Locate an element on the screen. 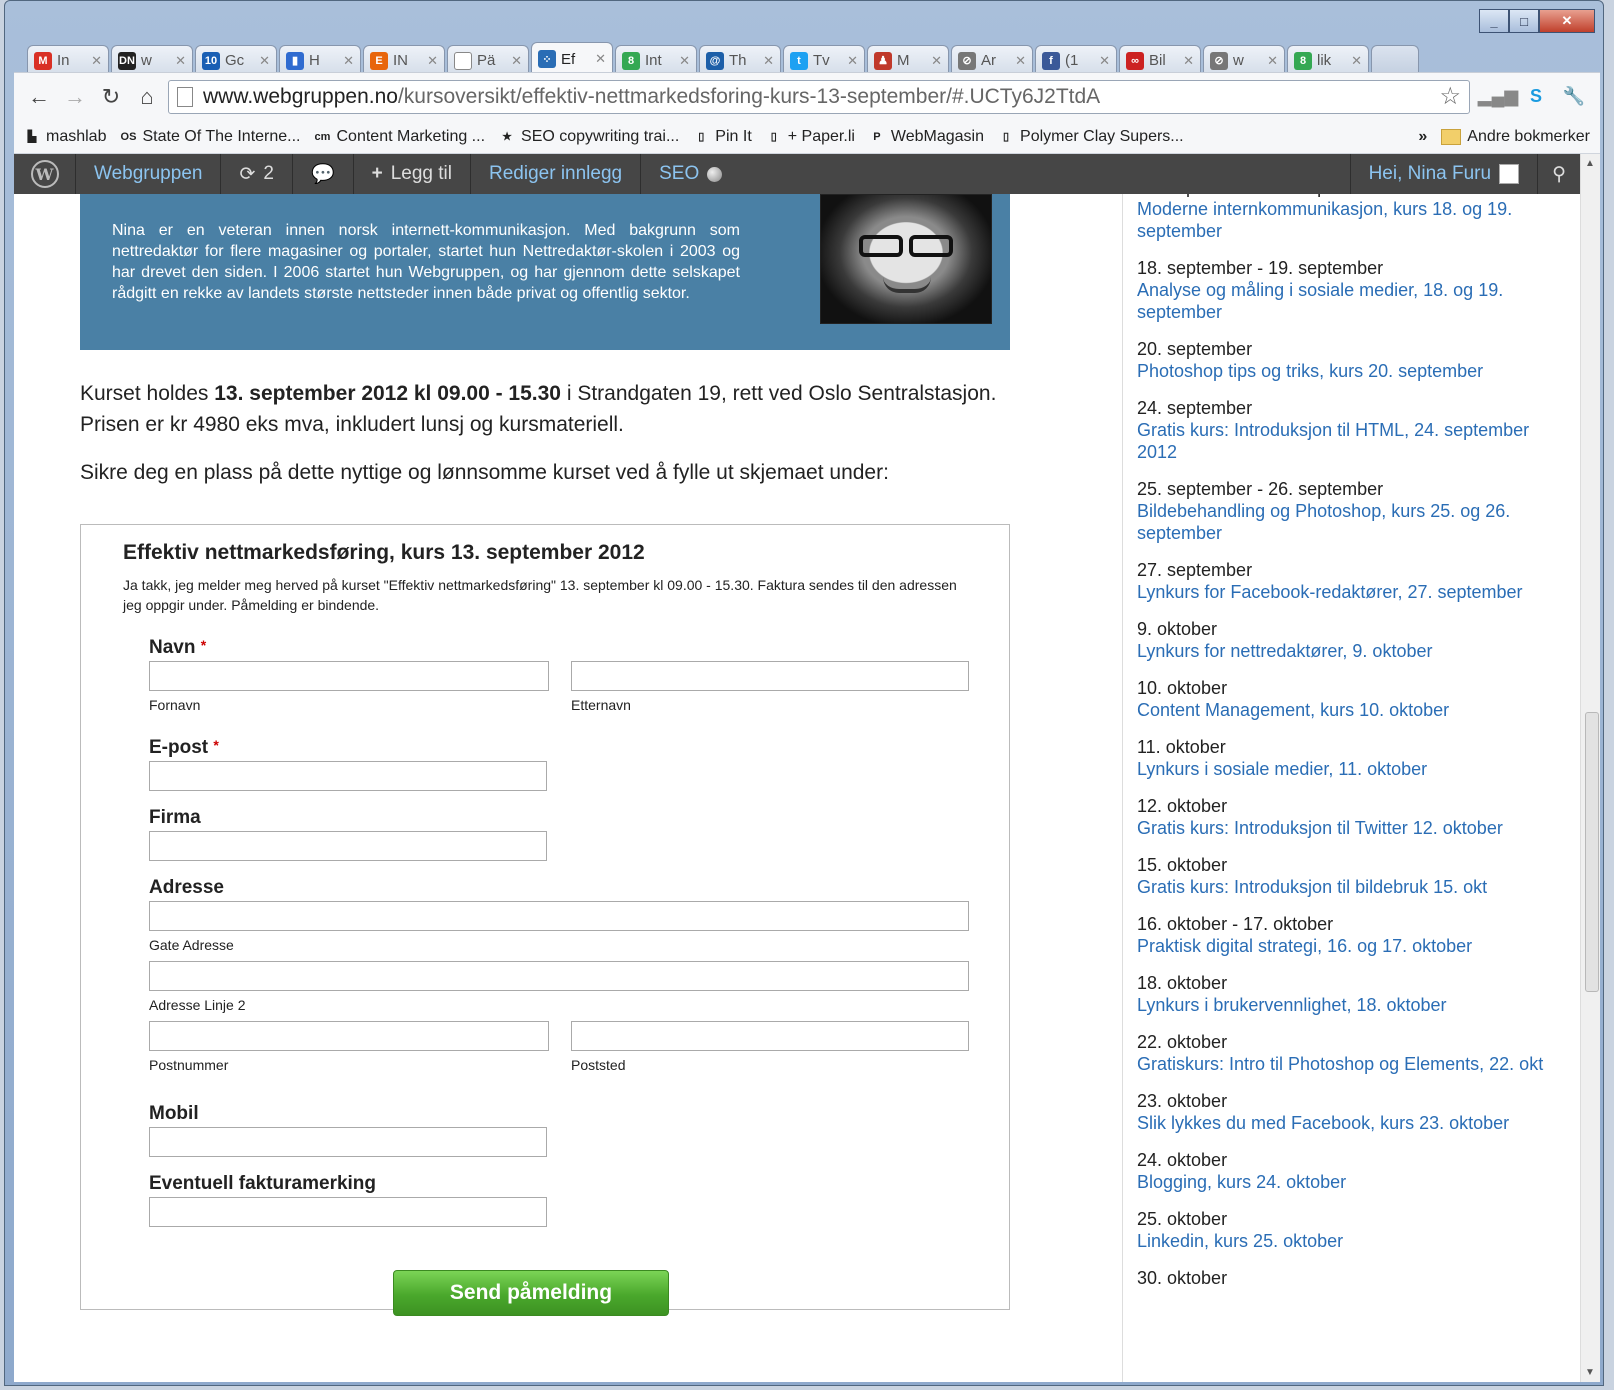 Image resolution: width=1614 pixels, height=1390 pixels. new-tab-button is located at coordinates (1395, 60).